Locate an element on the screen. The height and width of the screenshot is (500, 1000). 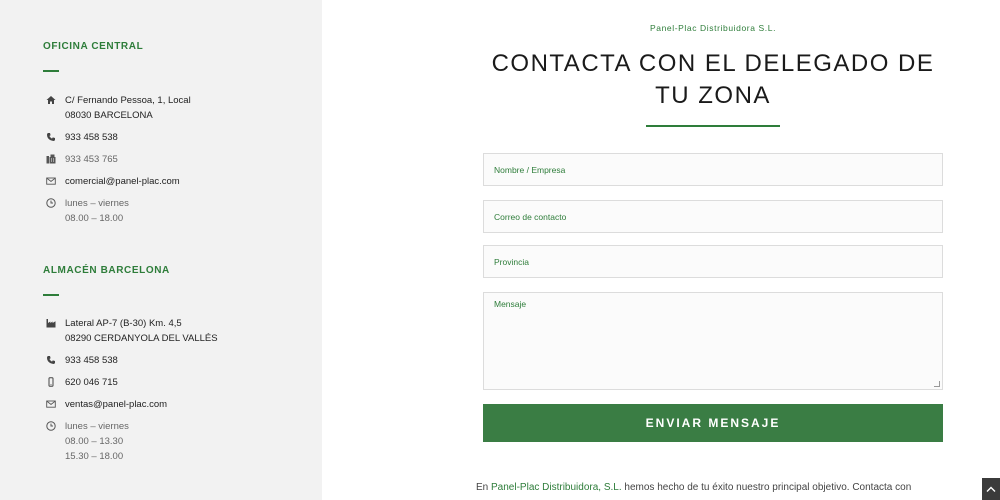
message-field-wrapper is located at coordinates (713, 341).